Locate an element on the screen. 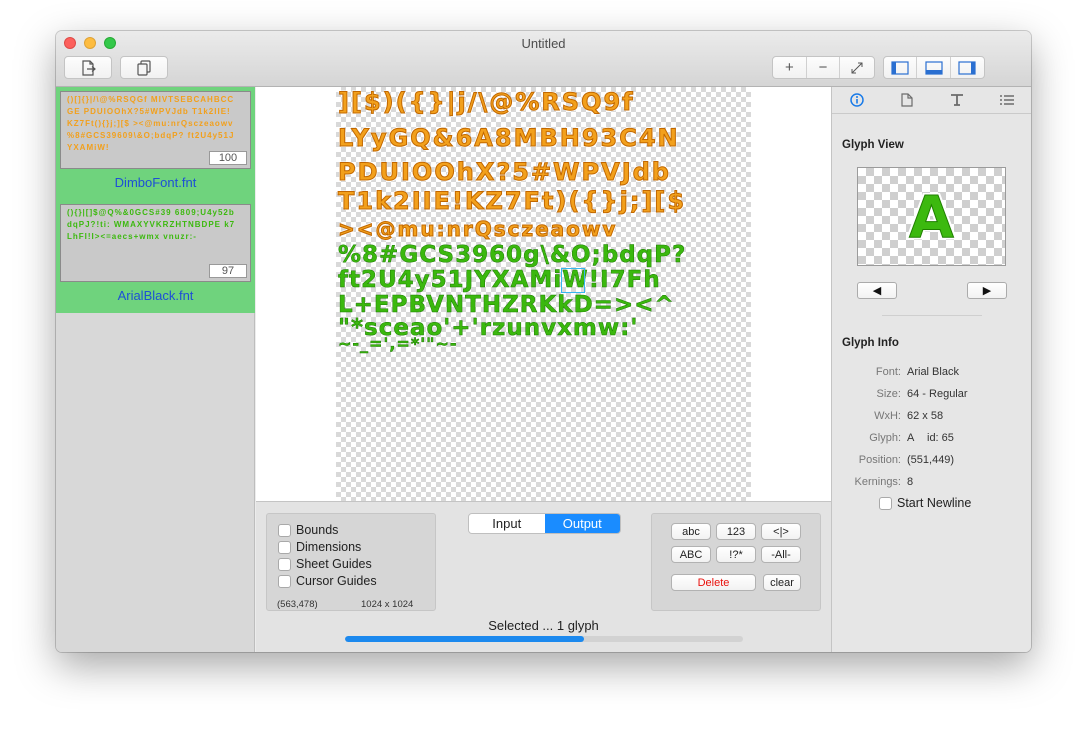  info-position-value: (551,449) is located at coordinates (931, 460).